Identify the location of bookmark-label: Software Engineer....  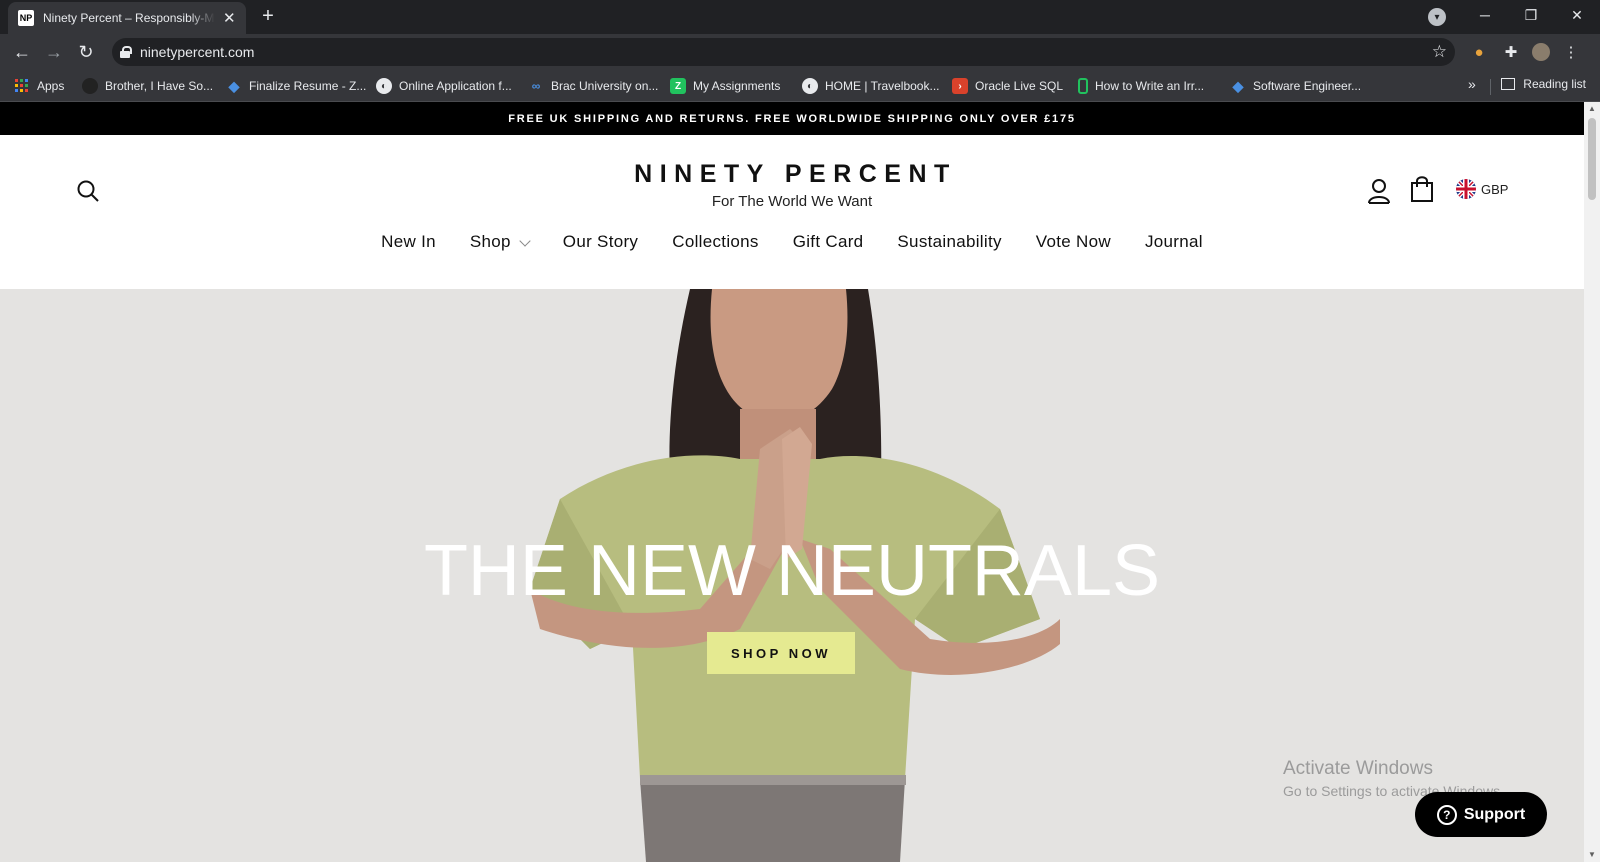
(1307, 86).